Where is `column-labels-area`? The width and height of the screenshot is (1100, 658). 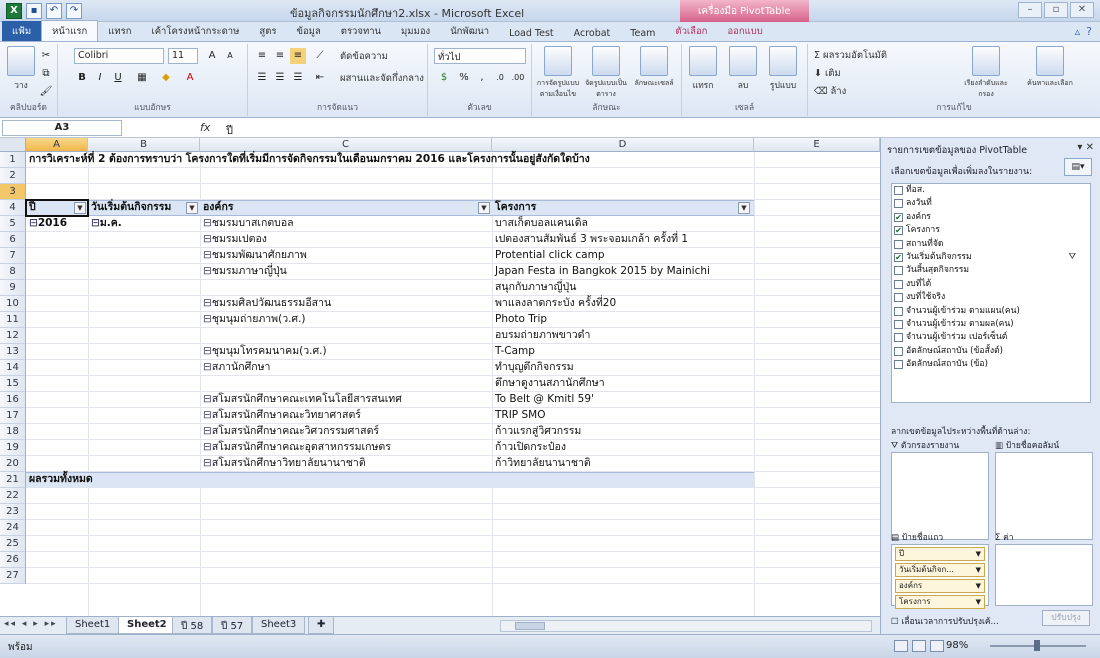
column-labels-area is located at coordinates (1044, 496).